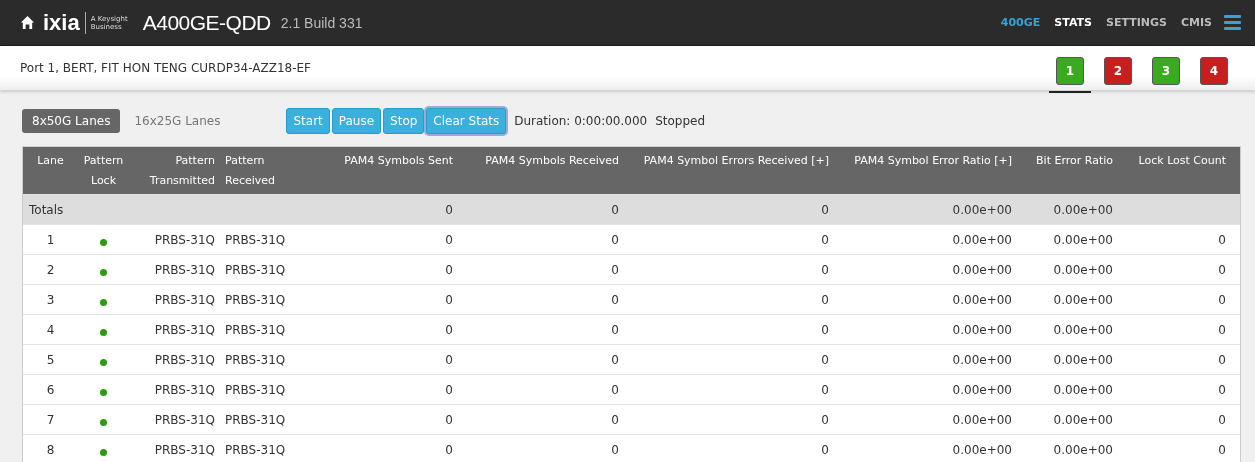 This screenshot has height=462, width=1255. Describe the element at coordinates (50, 419) in the screenshot. I see `table-cell-text: 7` at that location.